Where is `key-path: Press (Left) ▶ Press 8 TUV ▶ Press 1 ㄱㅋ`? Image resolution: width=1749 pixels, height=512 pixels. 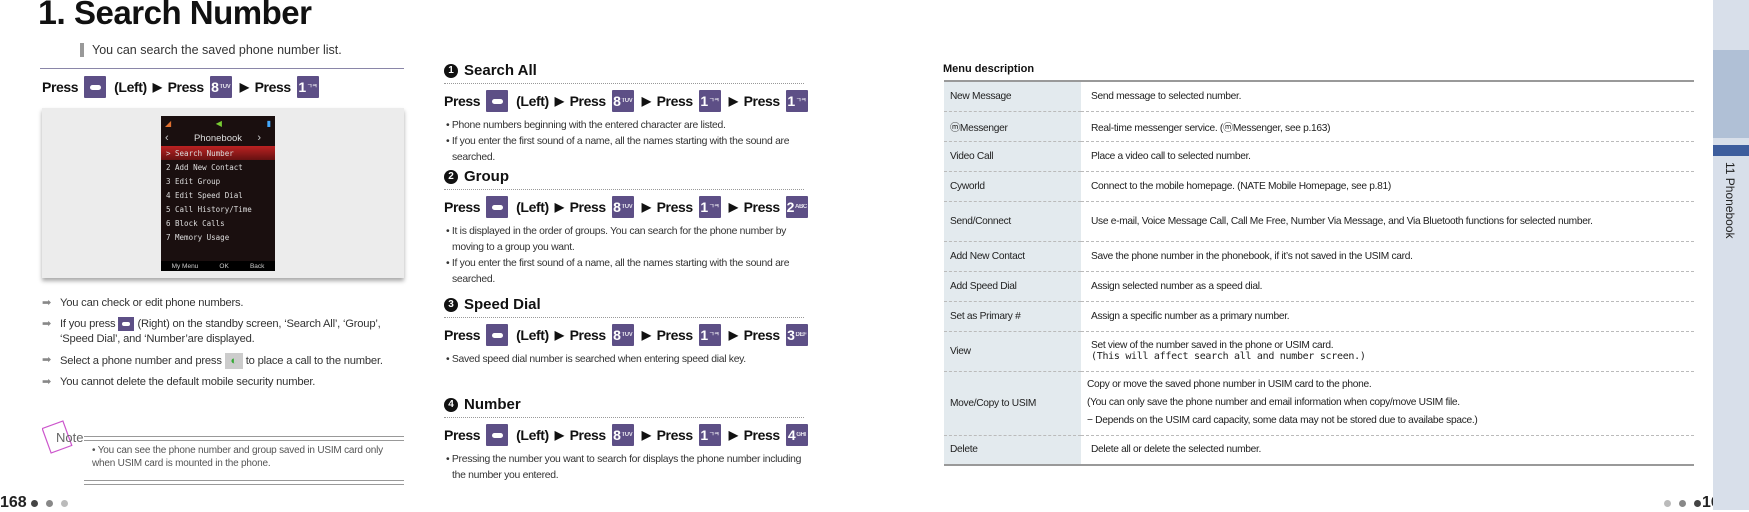
key-path: Press (Left) ▶ Press 8 TUV ▶ Press 1 ㄱㅋ is located at coordinates (184, 87).